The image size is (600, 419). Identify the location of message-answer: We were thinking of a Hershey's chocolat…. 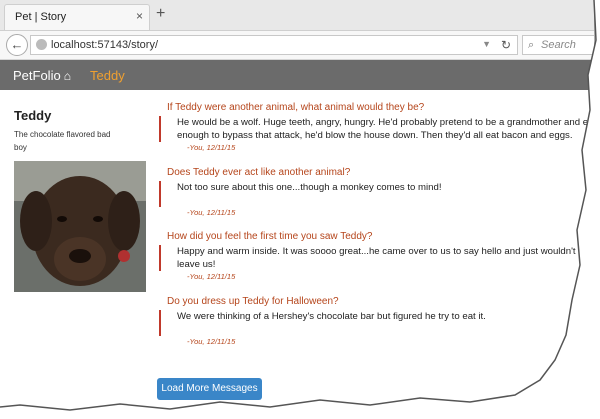
(331, 316).